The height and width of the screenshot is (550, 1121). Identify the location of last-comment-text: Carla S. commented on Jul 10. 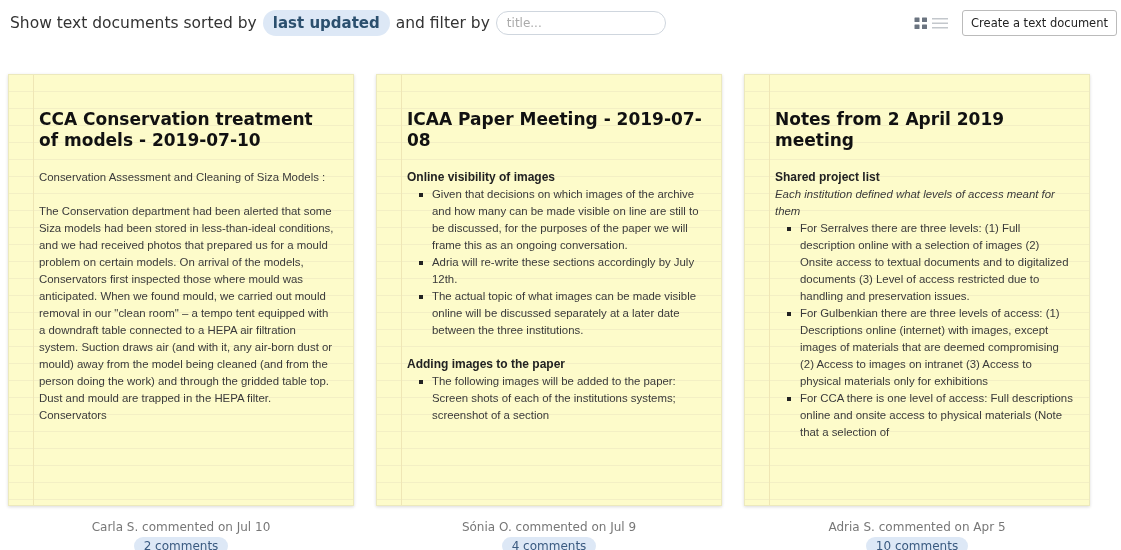
(181, 527).